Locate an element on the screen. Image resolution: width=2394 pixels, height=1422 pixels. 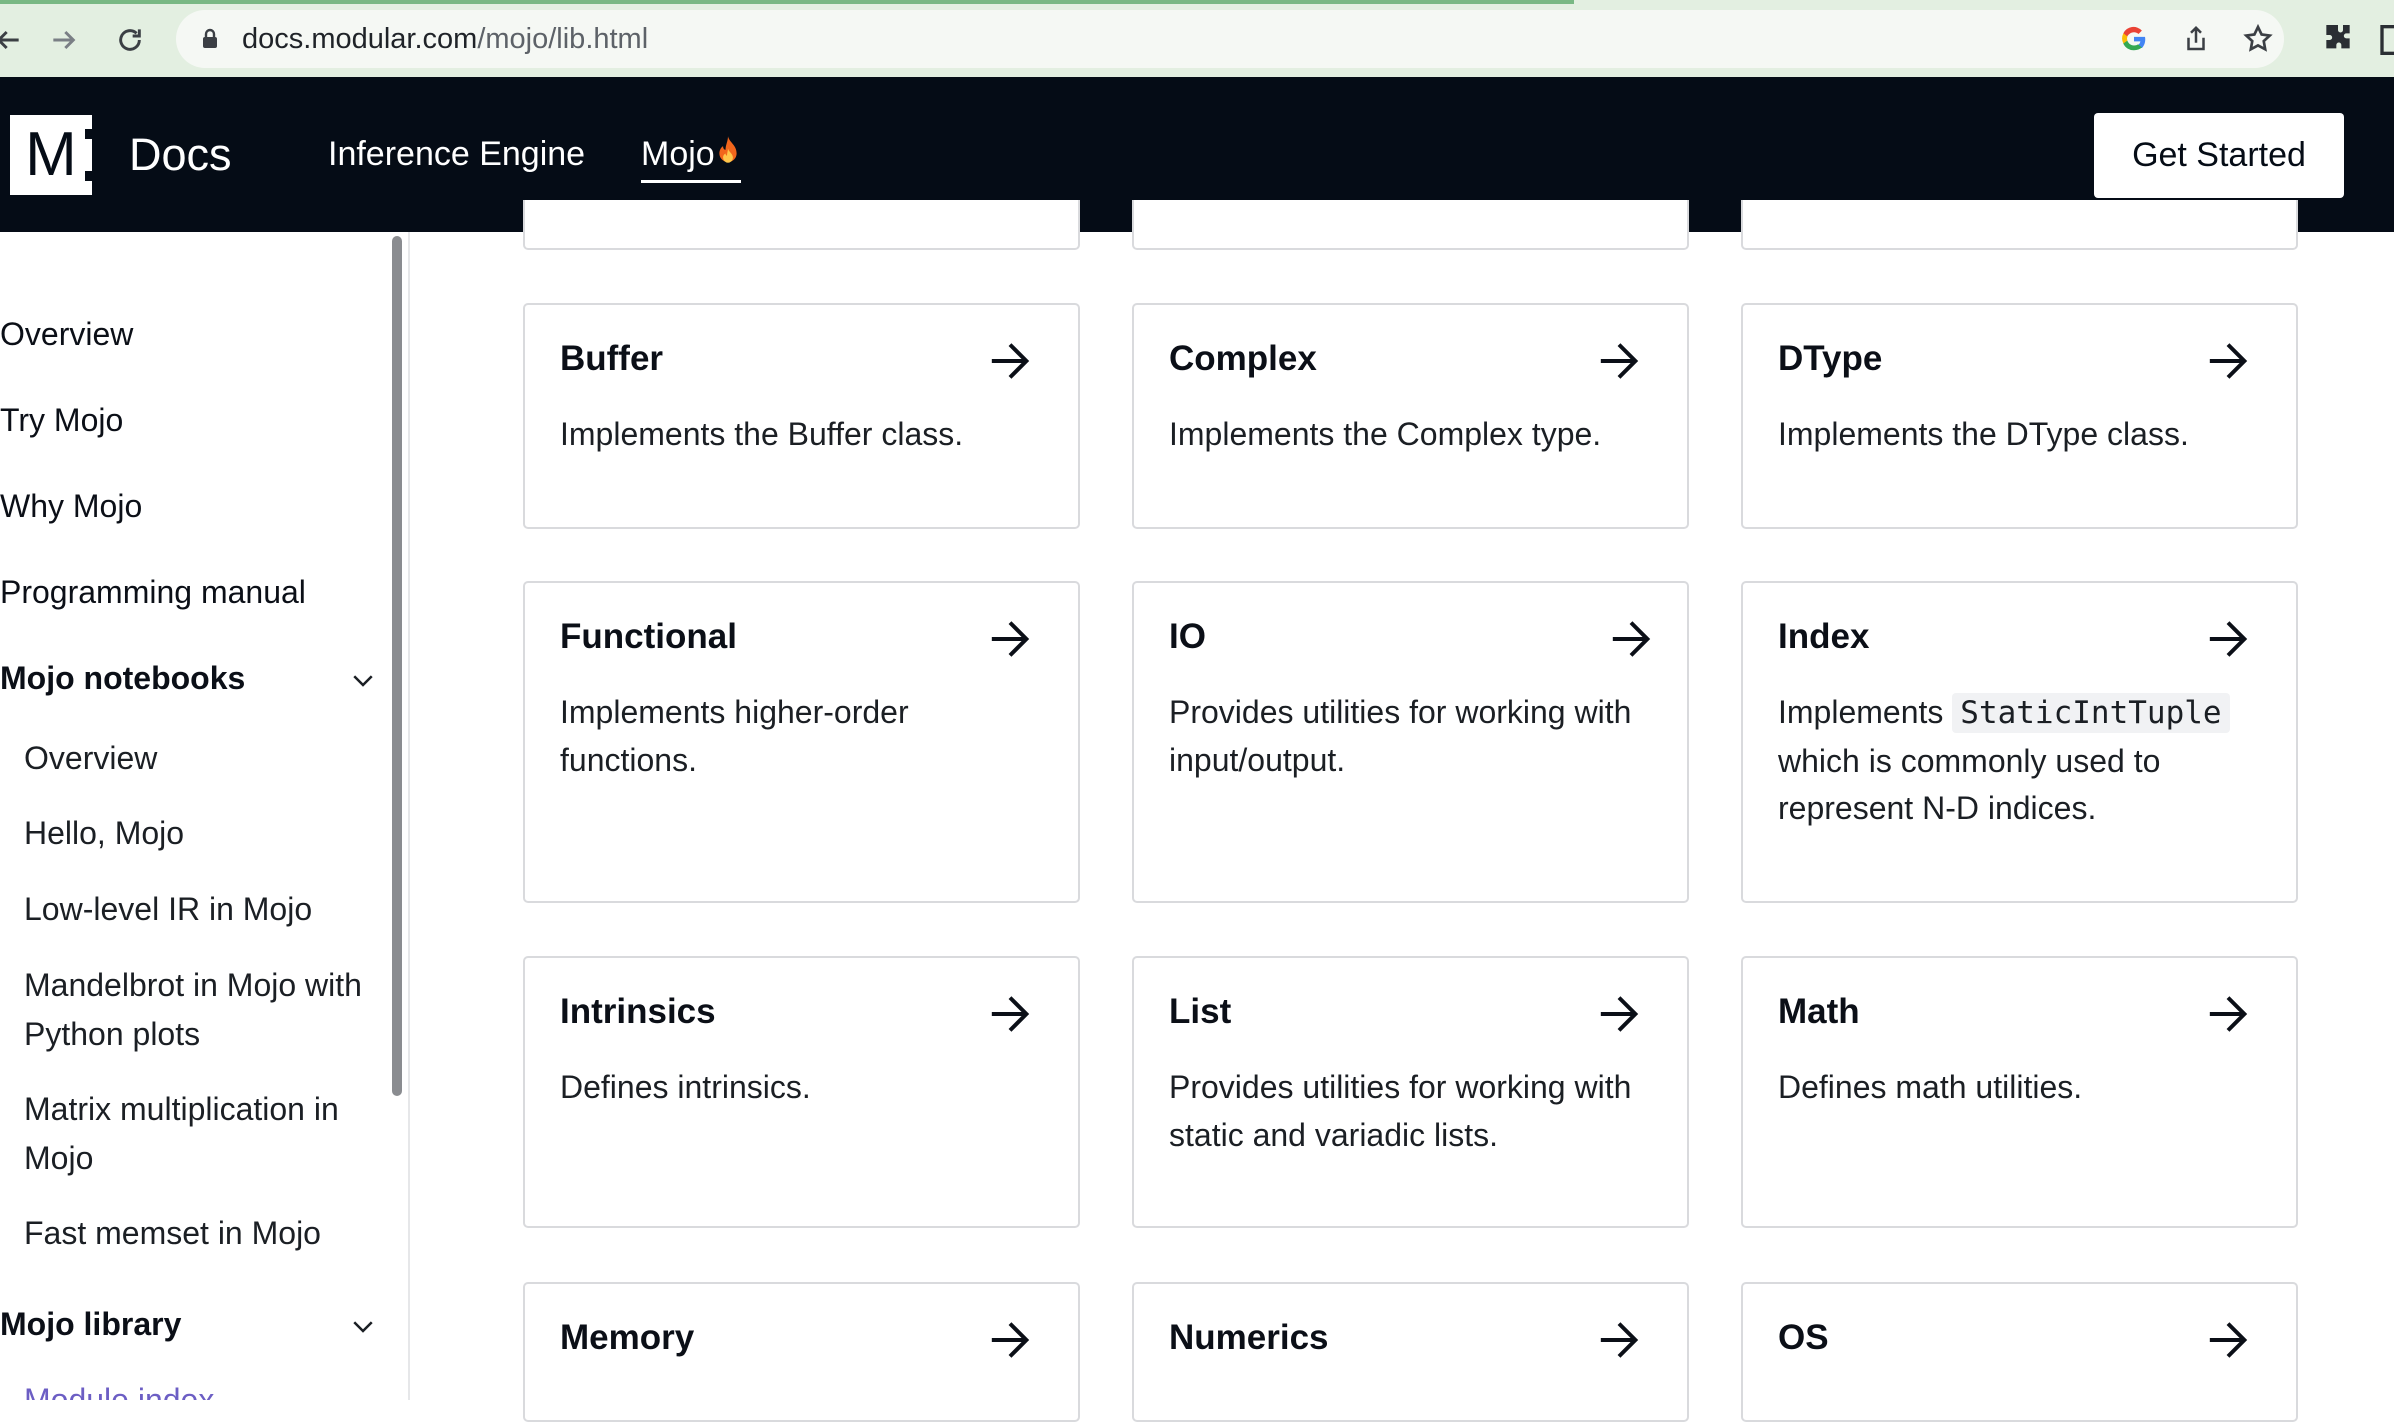
card-description-prefix: Implements is located at coordinates (1861, 712).